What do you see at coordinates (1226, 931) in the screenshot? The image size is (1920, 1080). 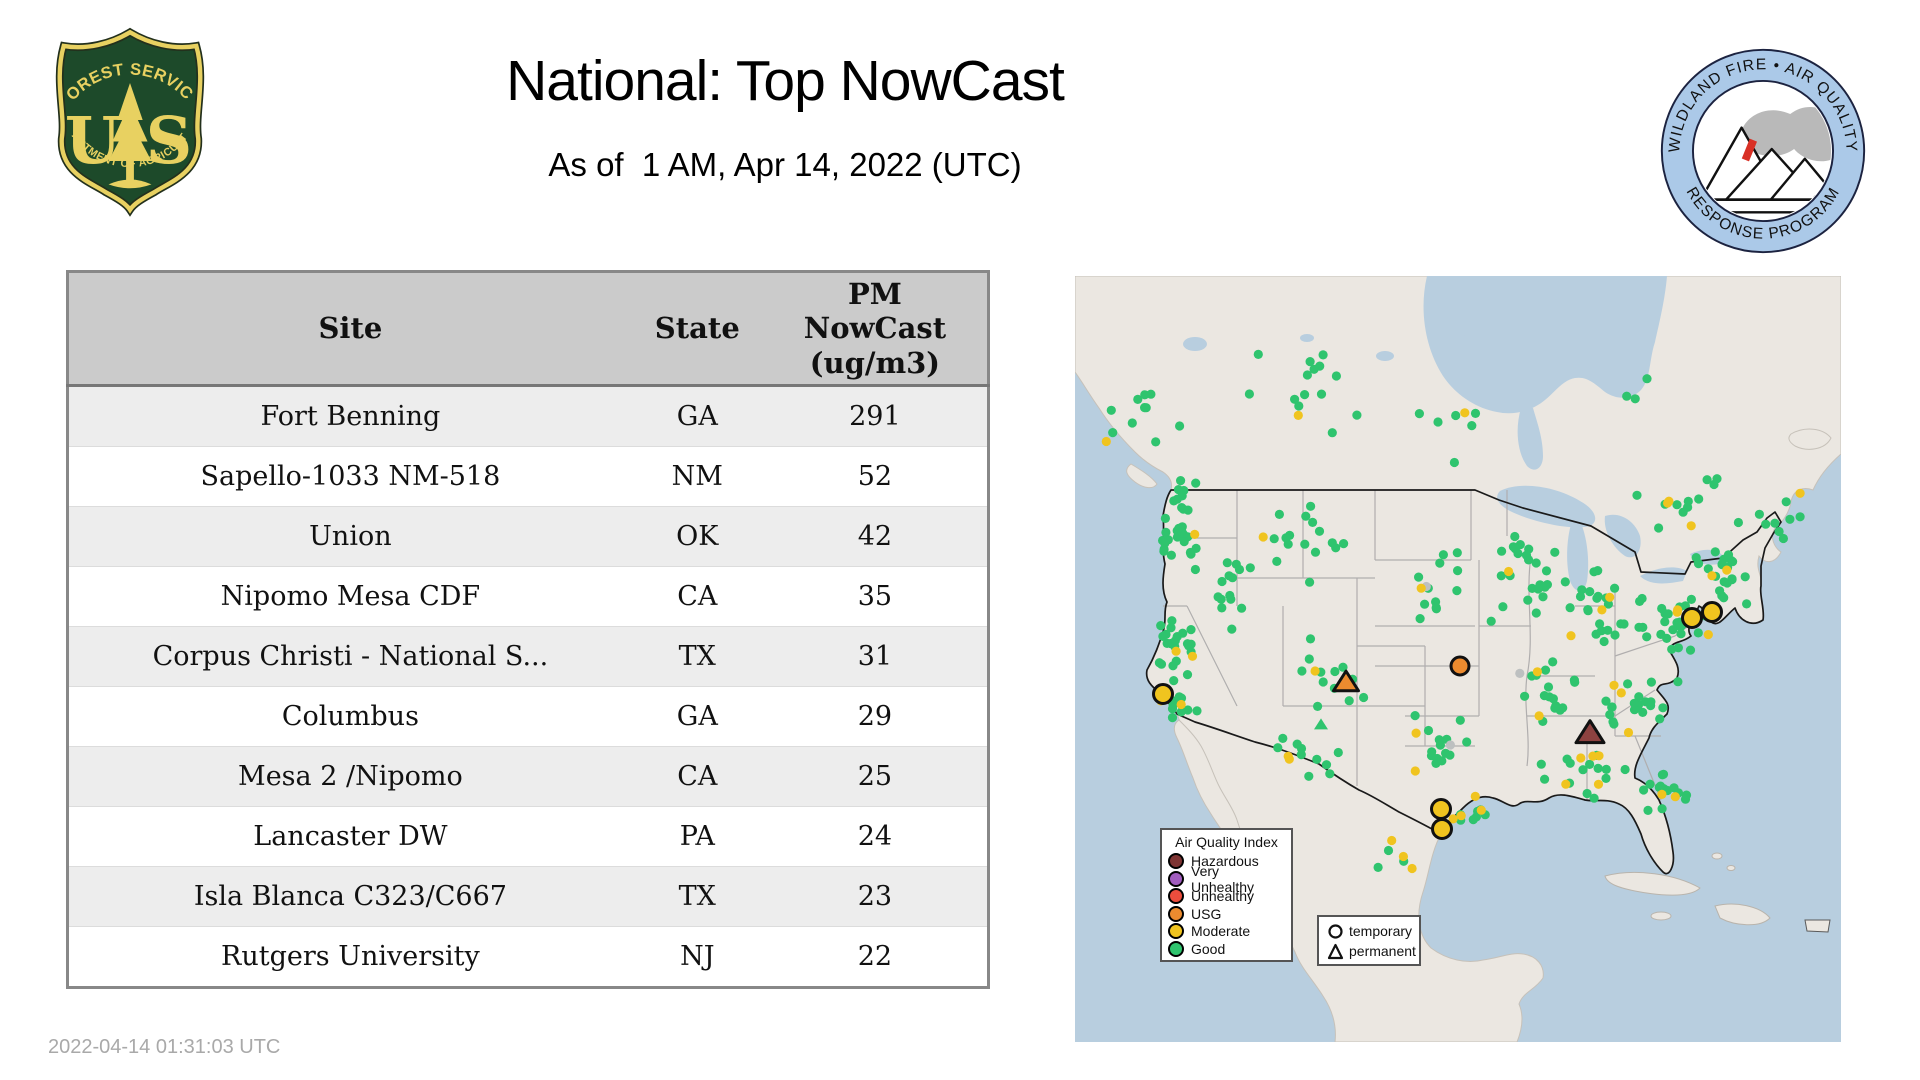 I see `aqi-legend-item: Moderate` at bounding box center [1226, 931].